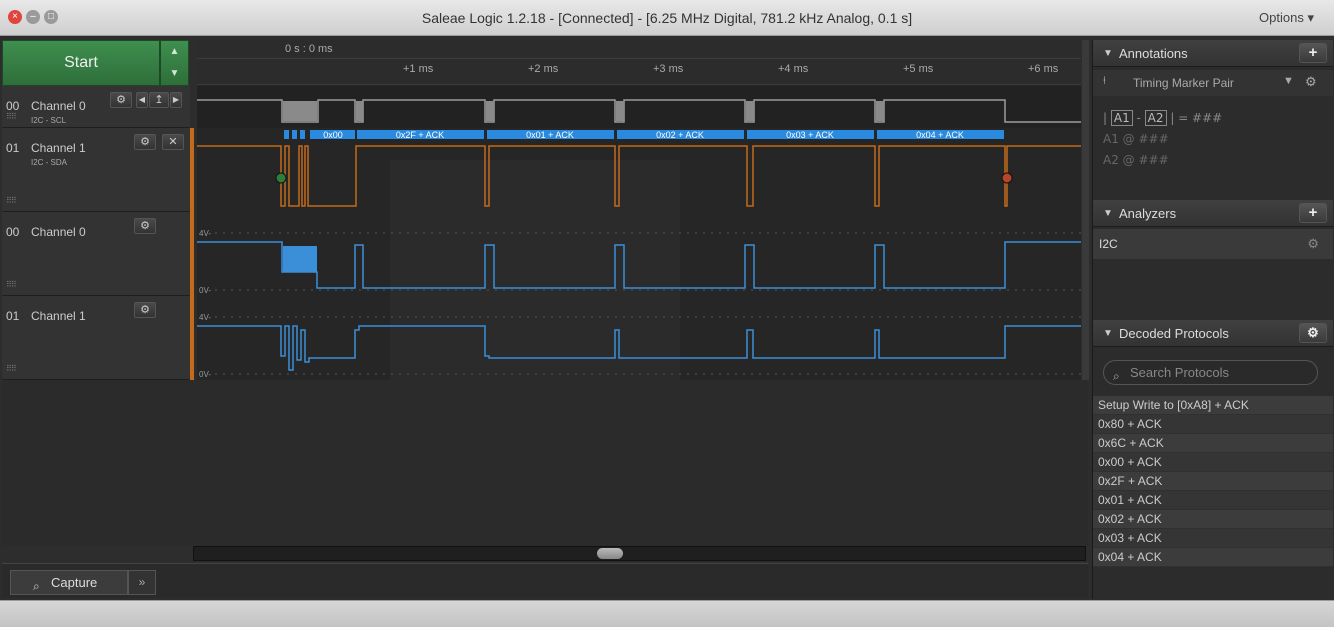 Image resolution: width=1334 pixels, height=627 pixels. I want to click on scl-trace, so click(639, 107).